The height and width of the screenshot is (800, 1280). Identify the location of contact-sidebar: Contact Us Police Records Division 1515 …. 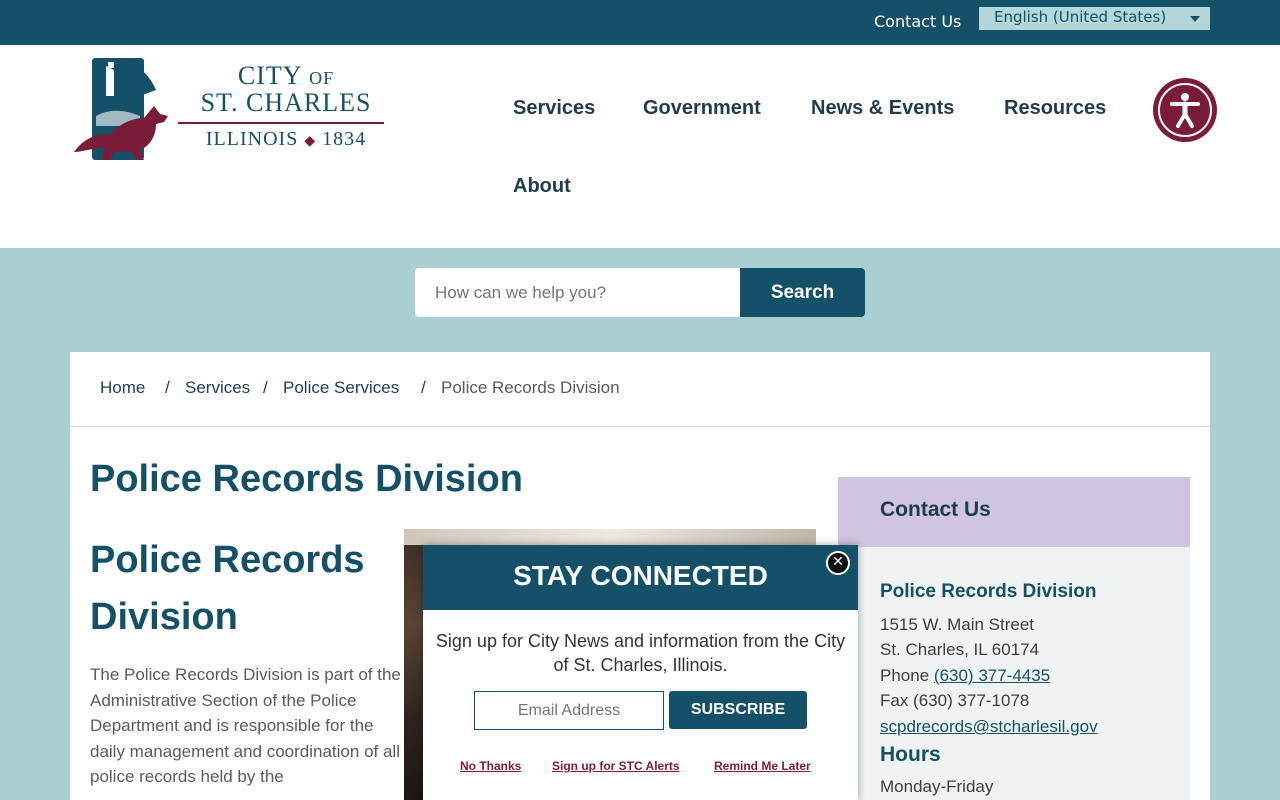
(1014, 638).